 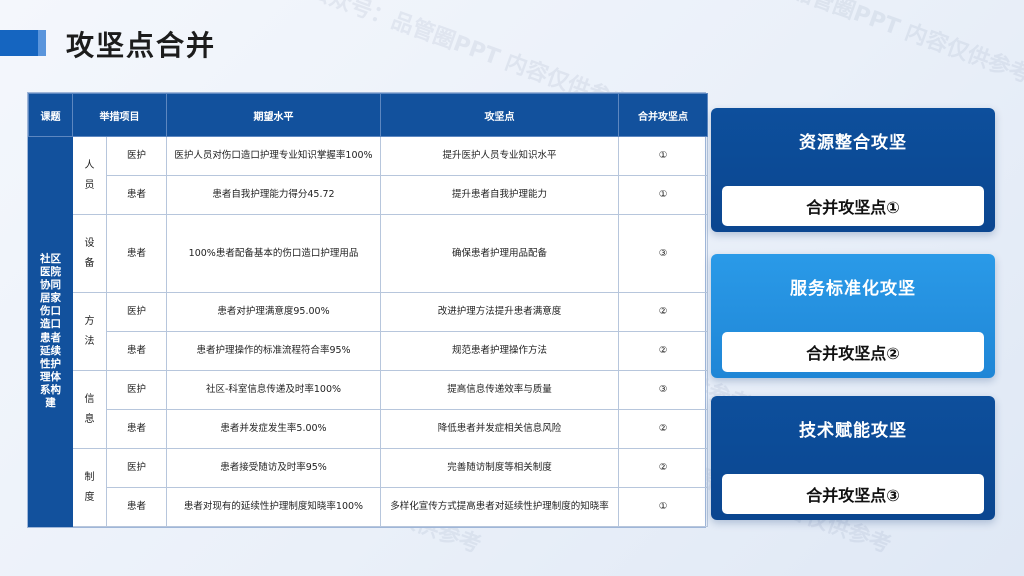 I want to click on table-header-row: 课题 举措项目 期望水平 攻坚点 合并攻坚点, so click(x=368, y=115).